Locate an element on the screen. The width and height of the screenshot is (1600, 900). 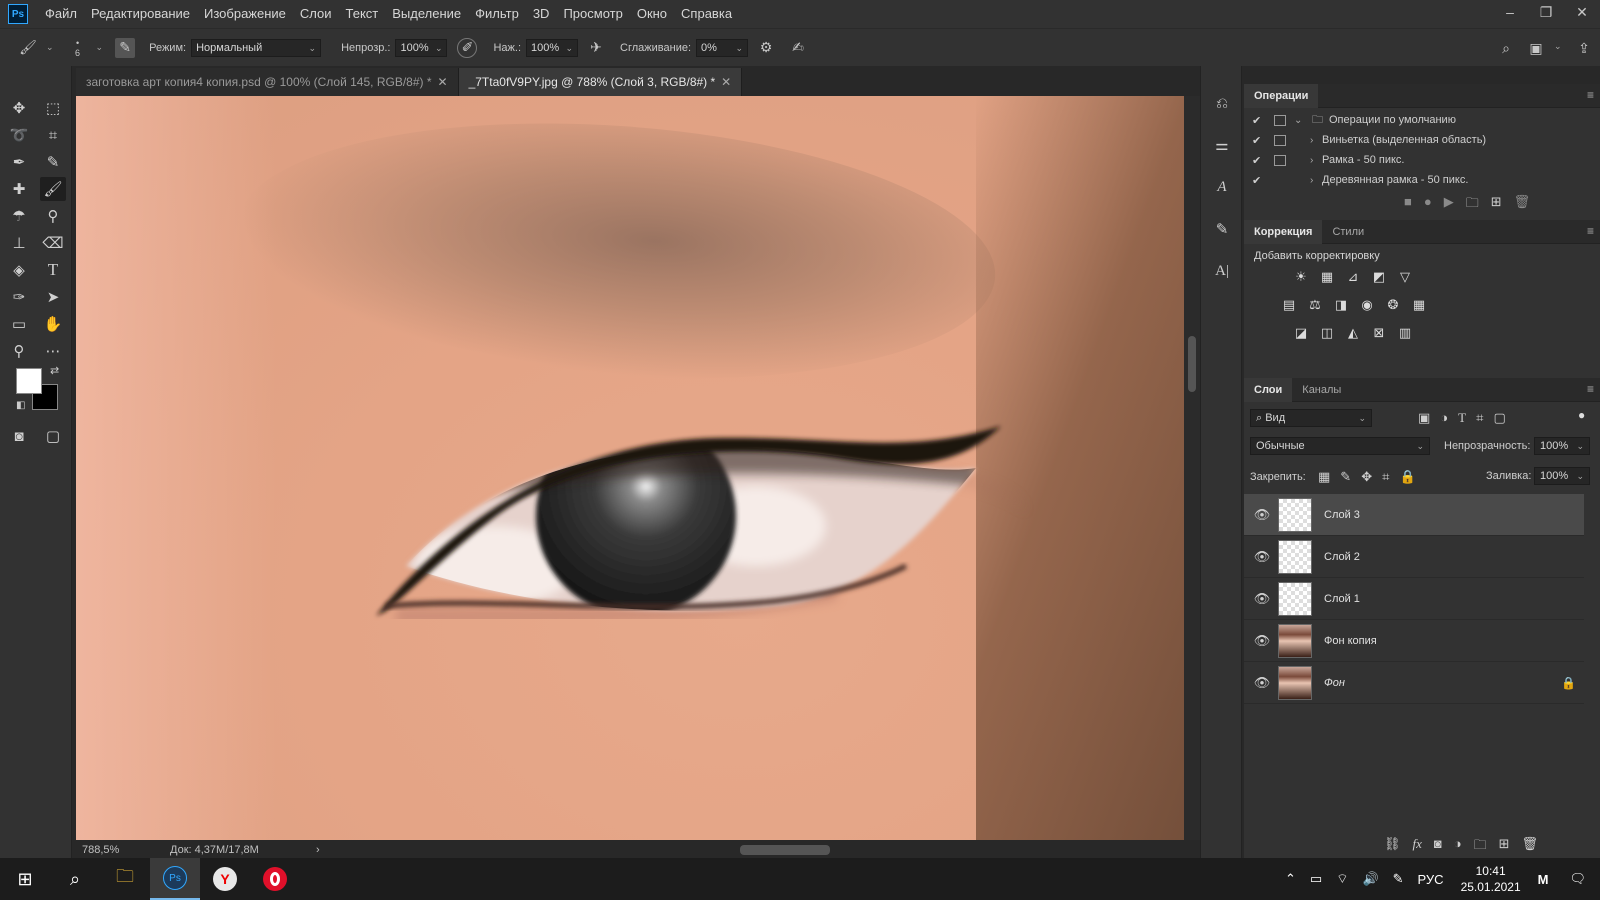
smart-object-filter-icon: ▢ is located at coordinates (1499, 418).